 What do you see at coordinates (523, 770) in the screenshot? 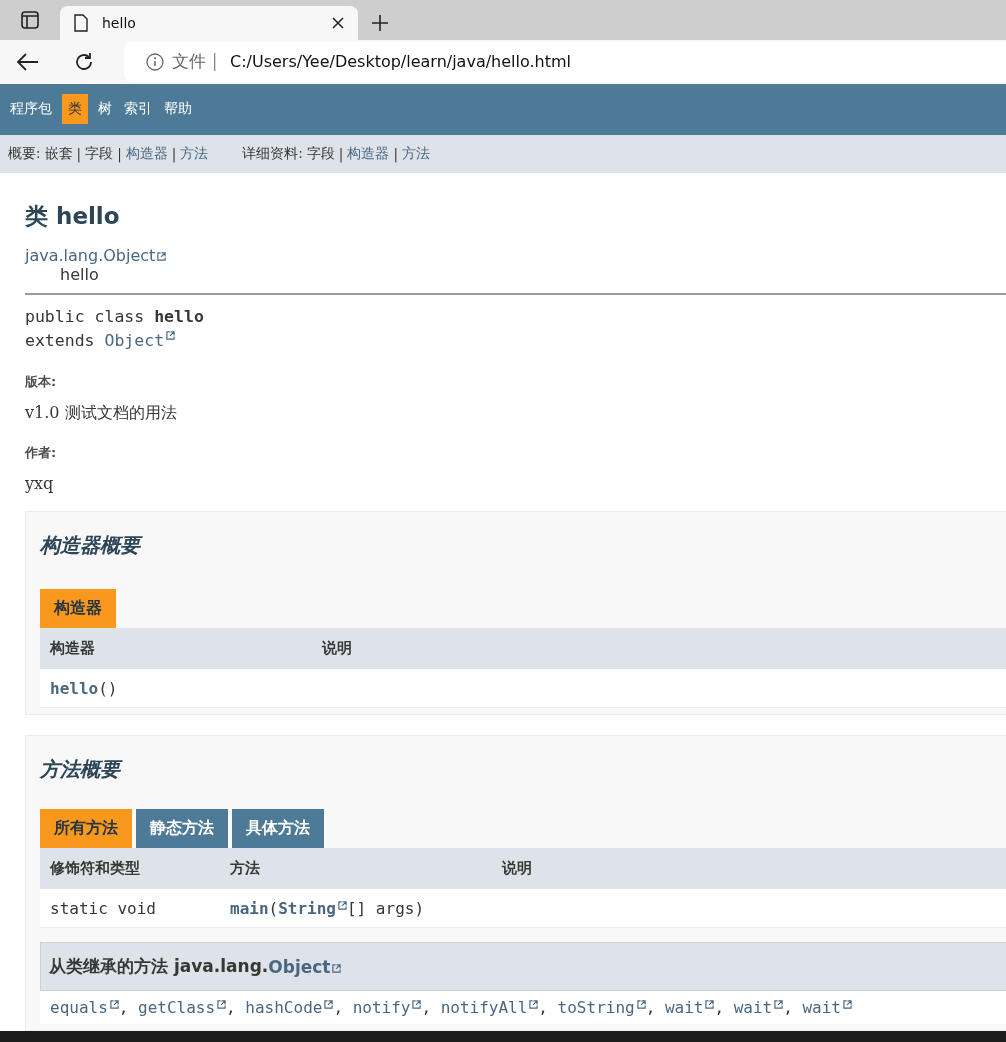
I see `section-title: 方法概要` at bounding box center [523, 770].